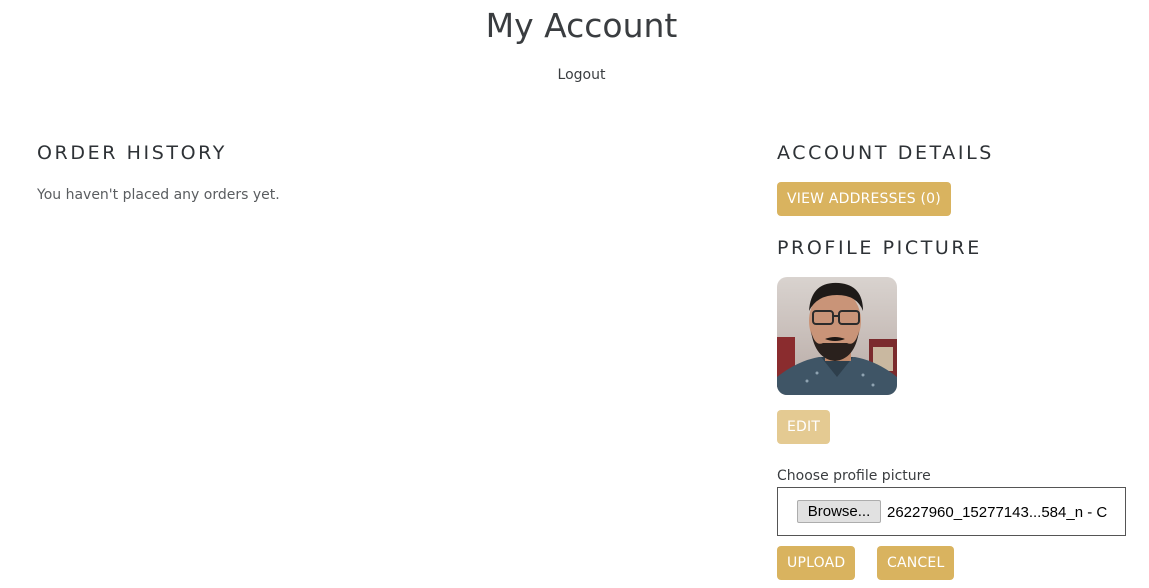 The image size is (1149, 588). I want to click on profile-photo-icon, so click(837, 336).